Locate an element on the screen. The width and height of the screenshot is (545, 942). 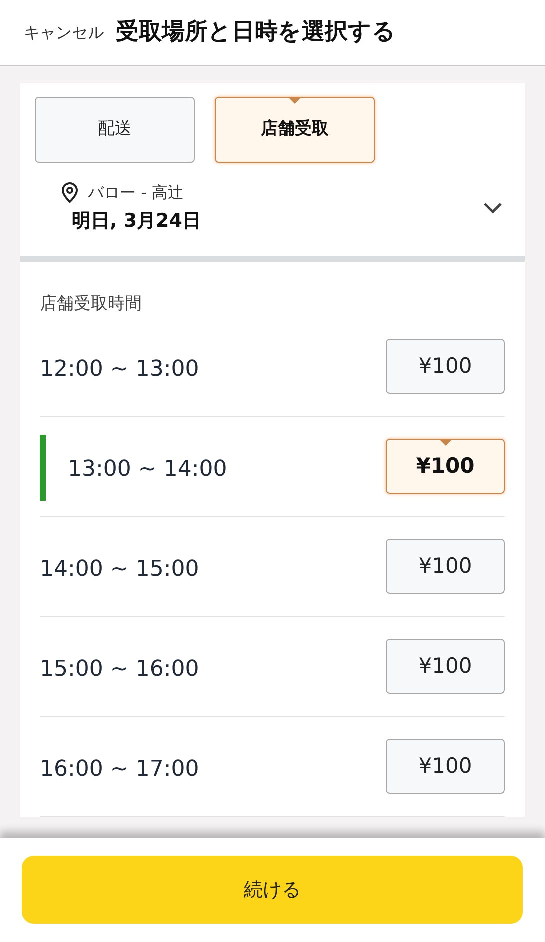
time-slot: 12:00 ~ 13:00 is located at coordinates (120, 369).